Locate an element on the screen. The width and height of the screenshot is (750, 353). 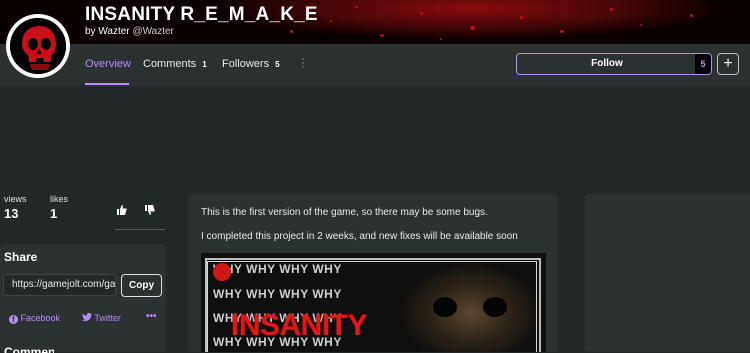
tab-label: Followers is located at coordinates (246, 64).